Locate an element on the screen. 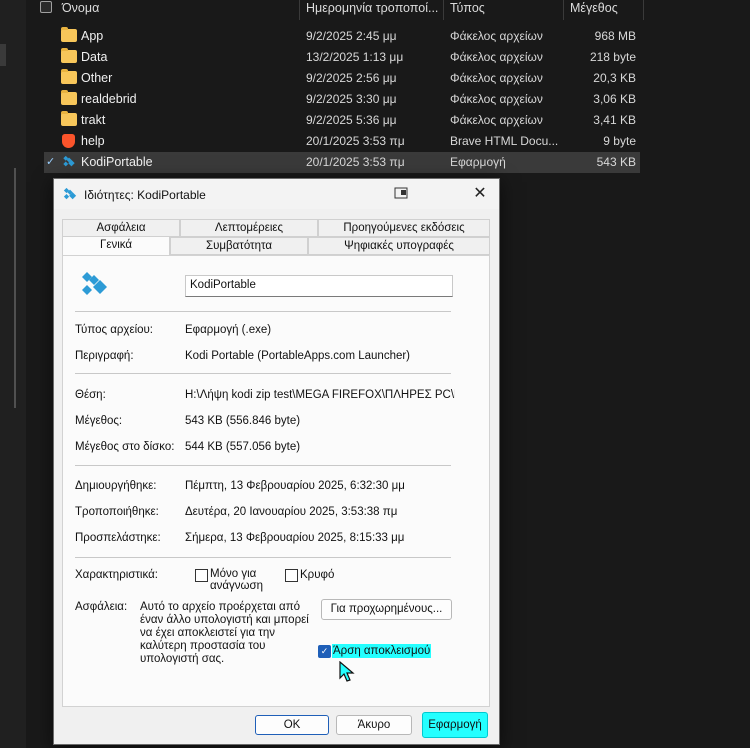  file-name-input: KodiPortable is located at coordinates (319, 286).